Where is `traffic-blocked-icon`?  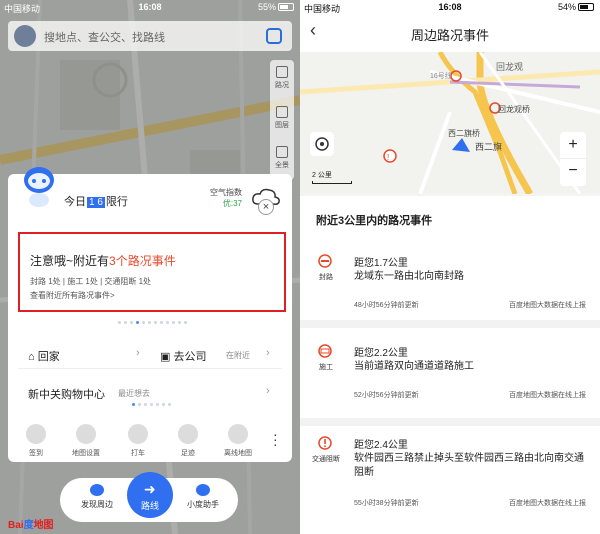 traffic-blocked-icon is located at coordinates (325, 443).